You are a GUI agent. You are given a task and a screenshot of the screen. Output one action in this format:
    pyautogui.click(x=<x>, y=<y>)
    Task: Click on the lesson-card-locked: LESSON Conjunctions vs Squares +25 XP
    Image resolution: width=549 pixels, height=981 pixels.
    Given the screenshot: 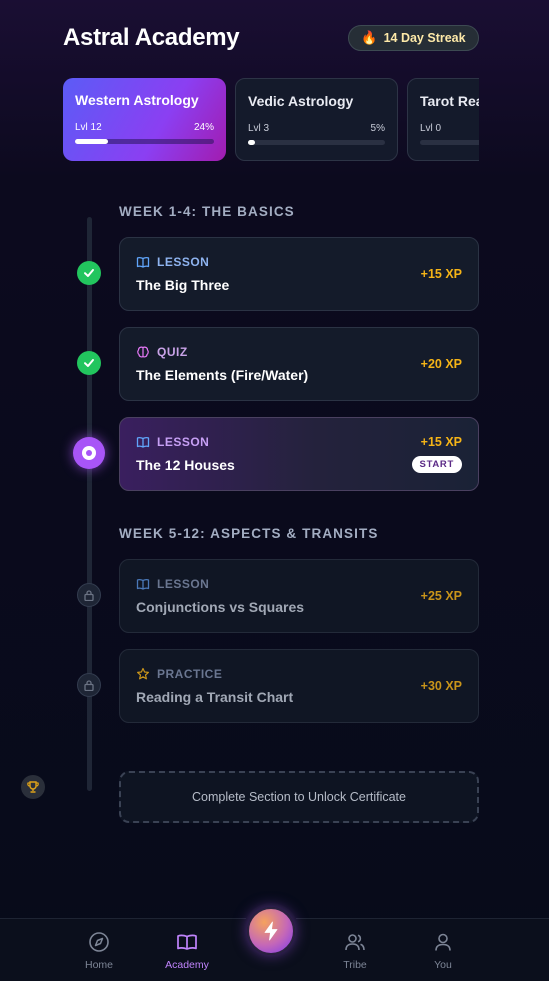 What is the action you would take?
    pyautogui.click(x=299, y=596)
    